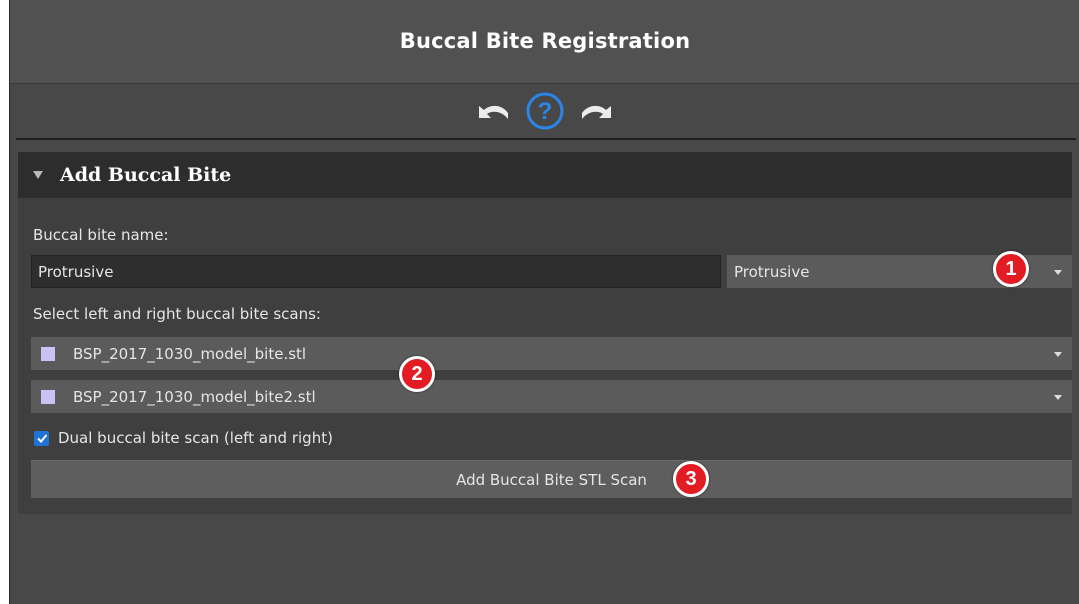 The height and width of the screenshot is (604, 1079). What do you see at coordinates (101, 235) in the screenshot?
I see `buccal-bite-name-label: Buccal bite name:` at bounding box center [101, 235].